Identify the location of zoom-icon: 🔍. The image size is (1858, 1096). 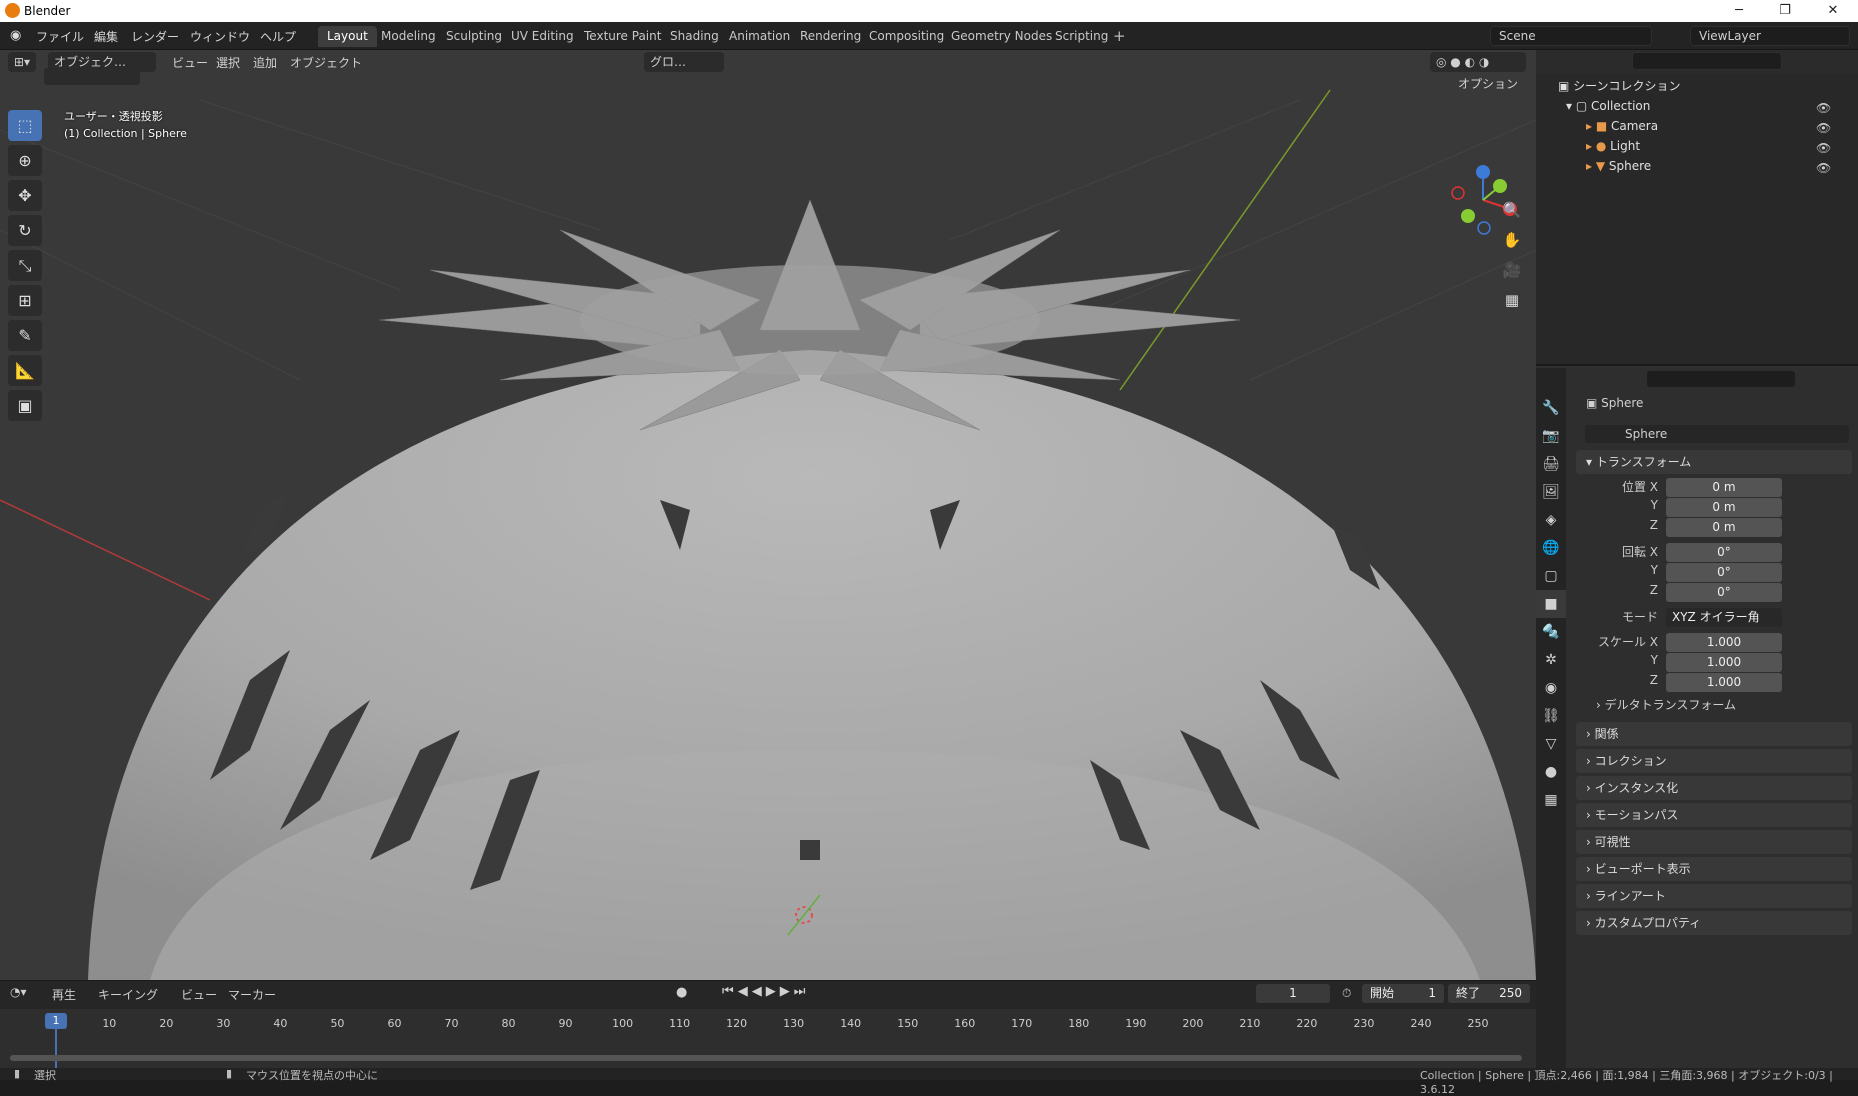
(1512, 210).